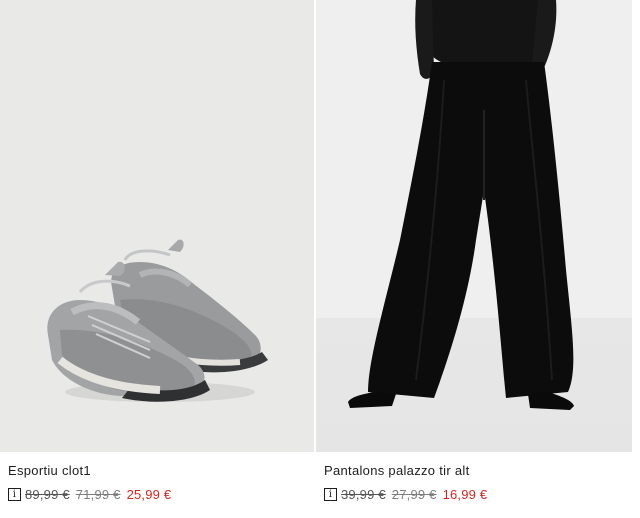 The width and height of the screenshot is (640, 518). I want to click on price-previous: 71,99 €, so click(98, 494).